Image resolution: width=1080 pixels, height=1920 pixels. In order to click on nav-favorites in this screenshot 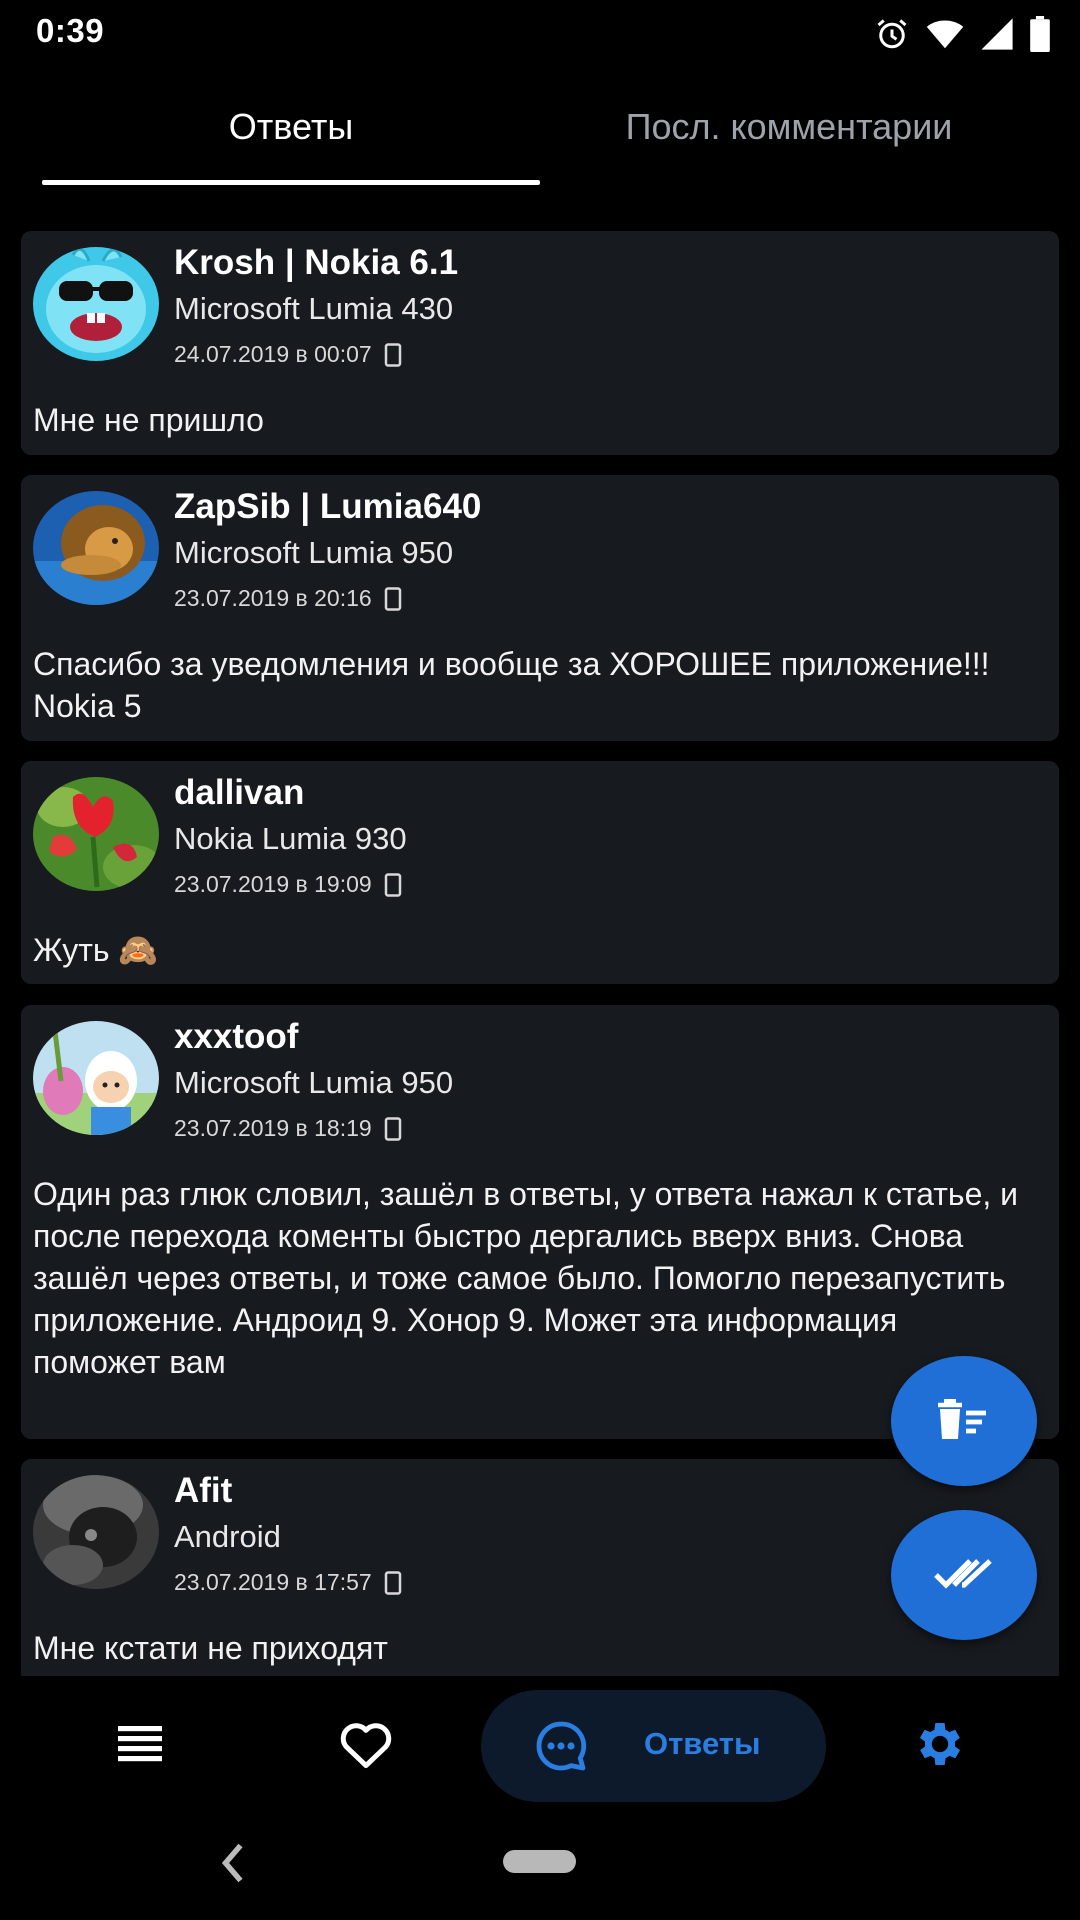, I will do `click(366, 1746)`.